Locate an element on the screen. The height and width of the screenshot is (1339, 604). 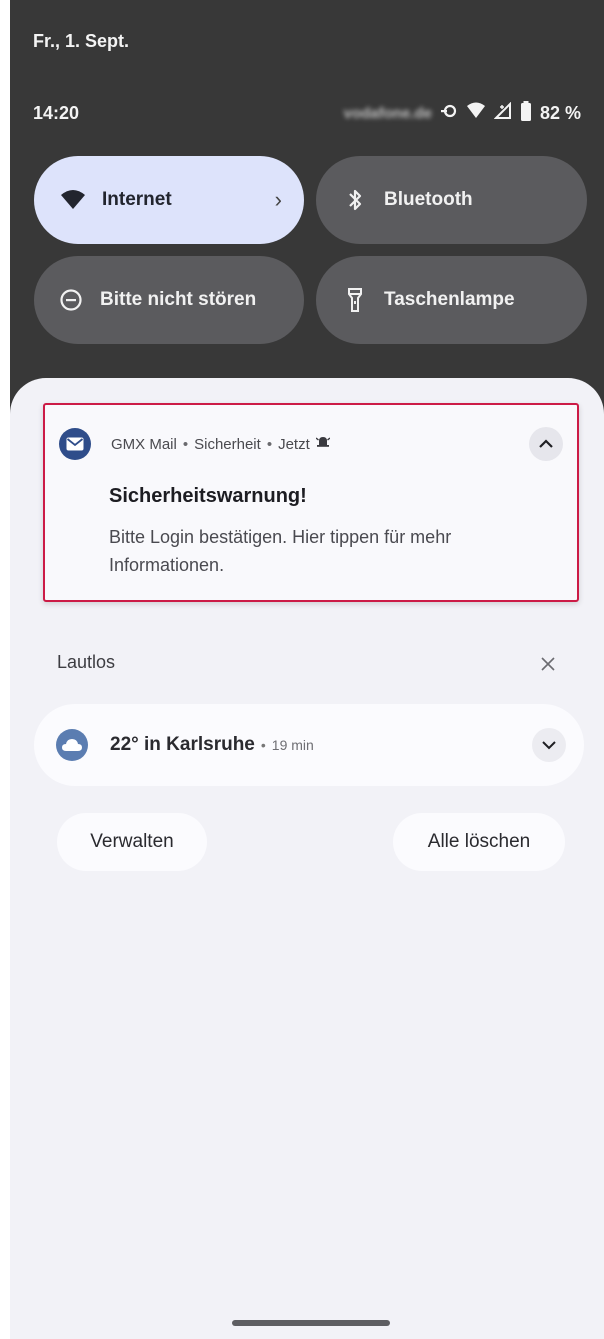
flashlight-icon is located at coordinates (355, 300).